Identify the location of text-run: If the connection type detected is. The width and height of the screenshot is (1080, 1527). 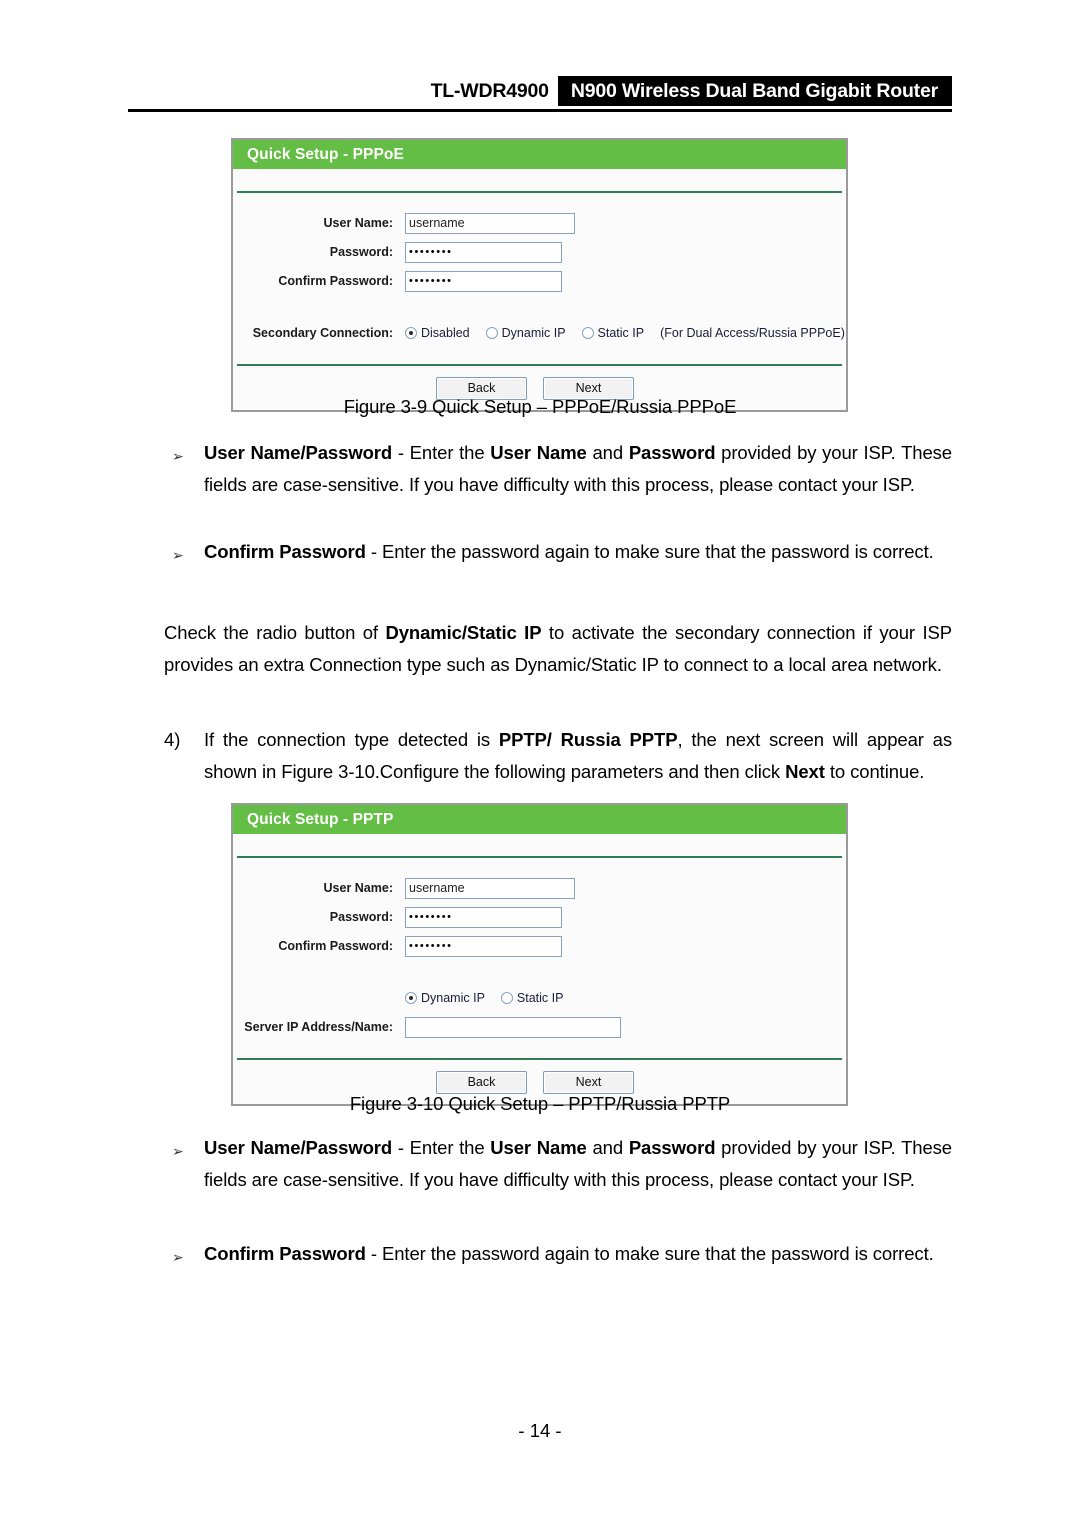
(351, 739).